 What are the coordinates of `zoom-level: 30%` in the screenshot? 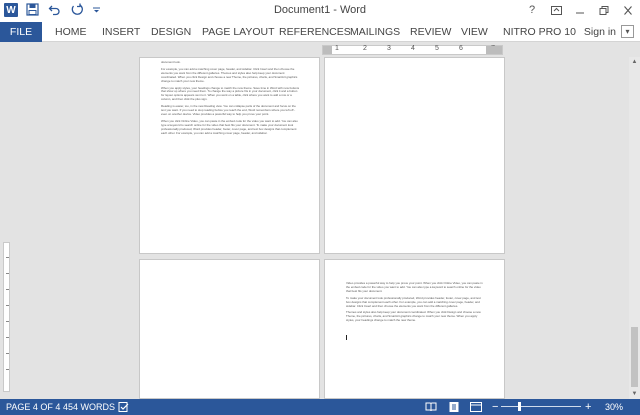 It's located at (614, 407).